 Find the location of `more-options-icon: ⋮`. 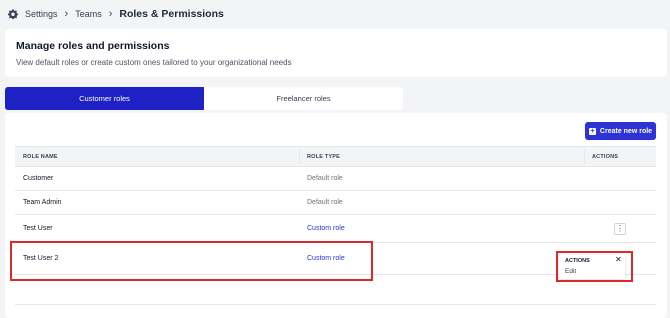

more-options-icon: ⋮ is located at coordinates (620, 229).